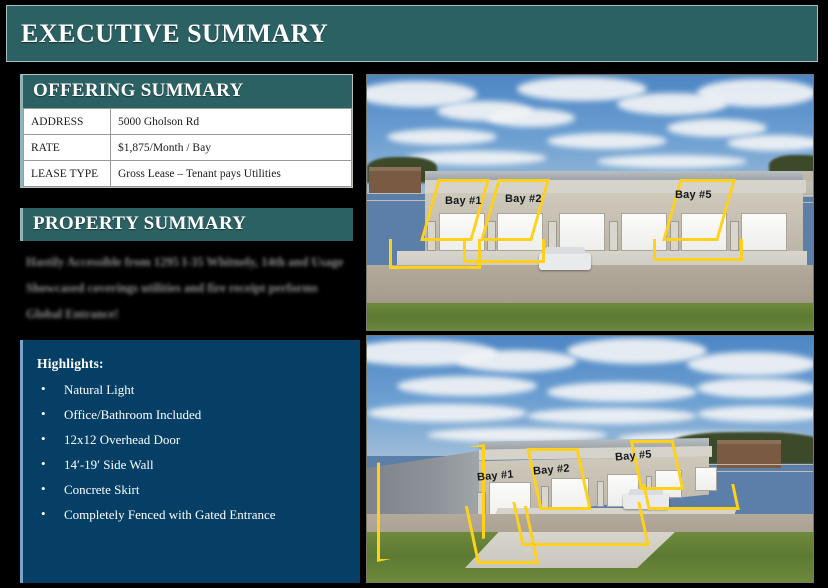 The image size is (828, 588). Describe the element at coordinates (70, 363) in the screenshot. I see `highlights-title: Highlights:` at that location.